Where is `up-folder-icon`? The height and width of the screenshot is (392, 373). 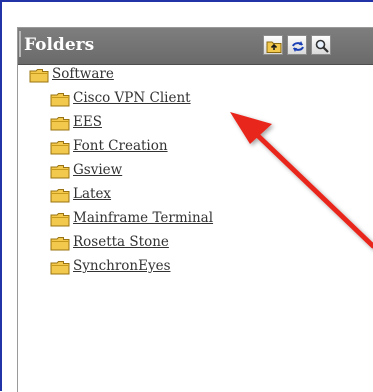
up-folder-icon is located at coordinates (274, 47).